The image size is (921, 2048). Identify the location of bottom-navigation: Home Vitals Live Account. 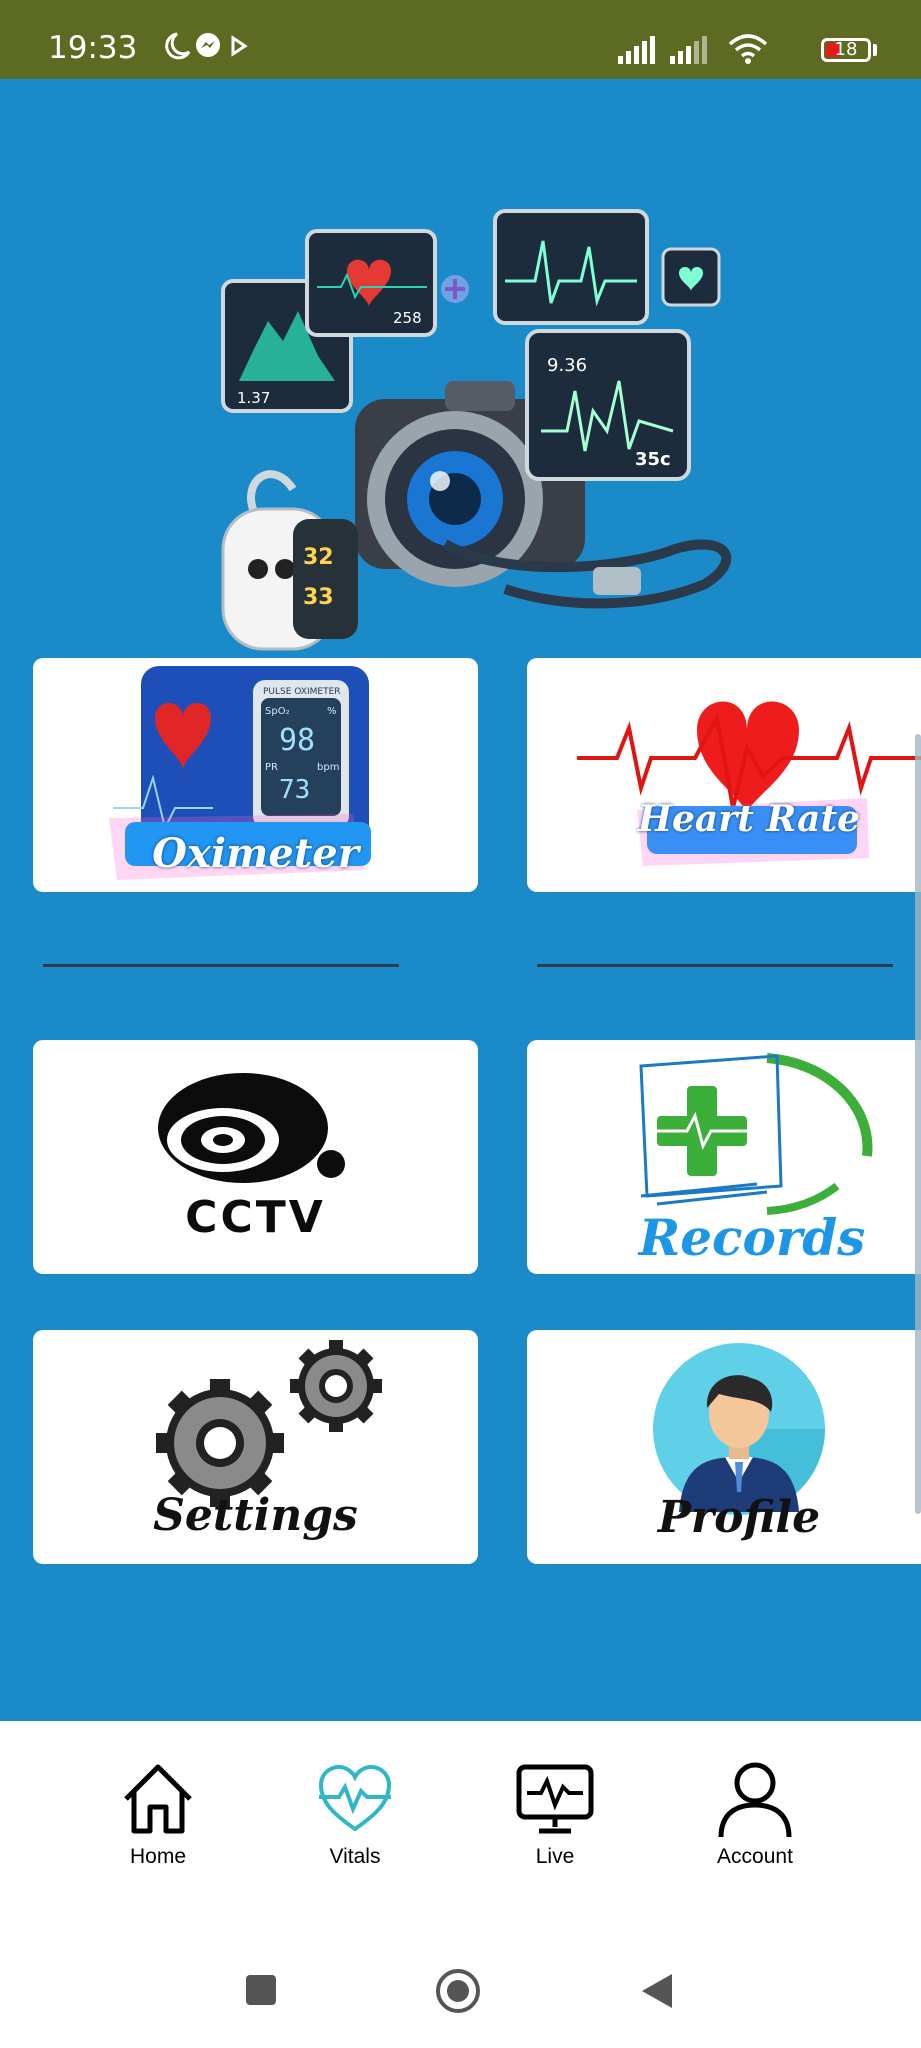
(460, 1824).